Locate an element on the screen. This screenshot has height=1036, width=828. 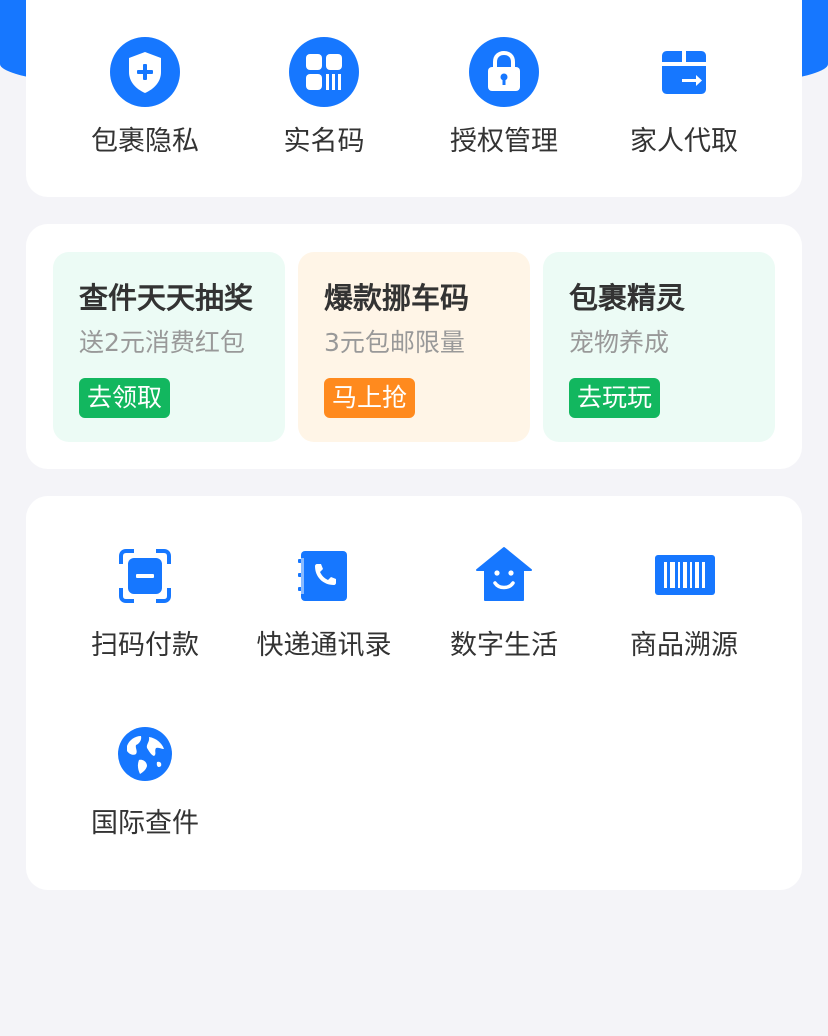
promo-subtitle: 宠物养成 is located at coordinates (619, 342).